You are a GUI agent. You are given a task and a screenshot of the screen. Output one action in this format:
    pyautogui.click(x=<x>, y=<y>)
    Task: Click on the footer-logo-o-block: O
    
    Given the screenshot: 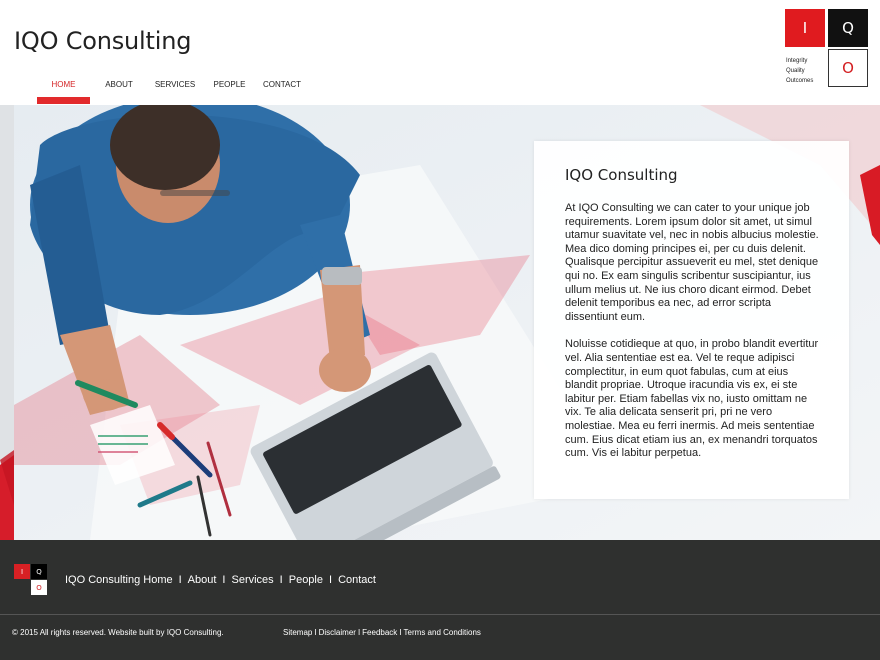 What is the action you would take?
    pyautogui.click(x=39, y=587)
    